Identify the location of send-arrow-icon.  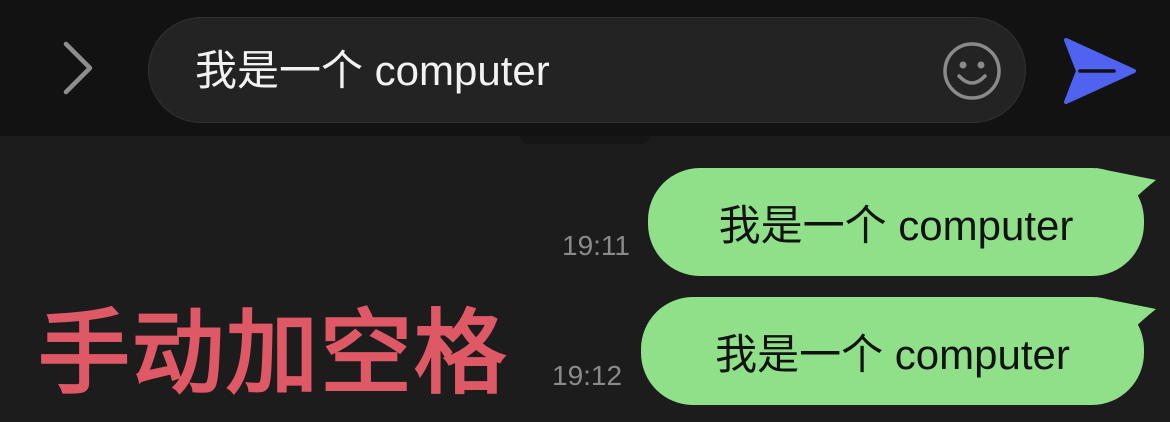
(1100, 71).